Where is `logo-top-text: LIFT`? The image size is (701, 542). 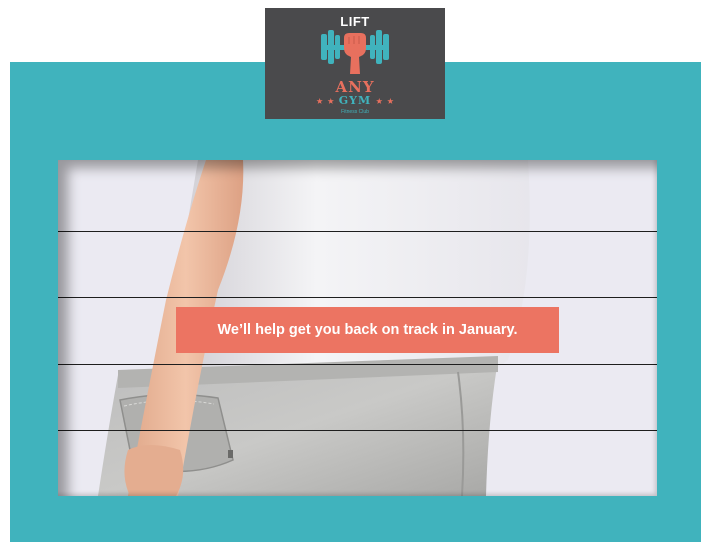
logo-top-text: LIFT is located at coordinates (355, 21).